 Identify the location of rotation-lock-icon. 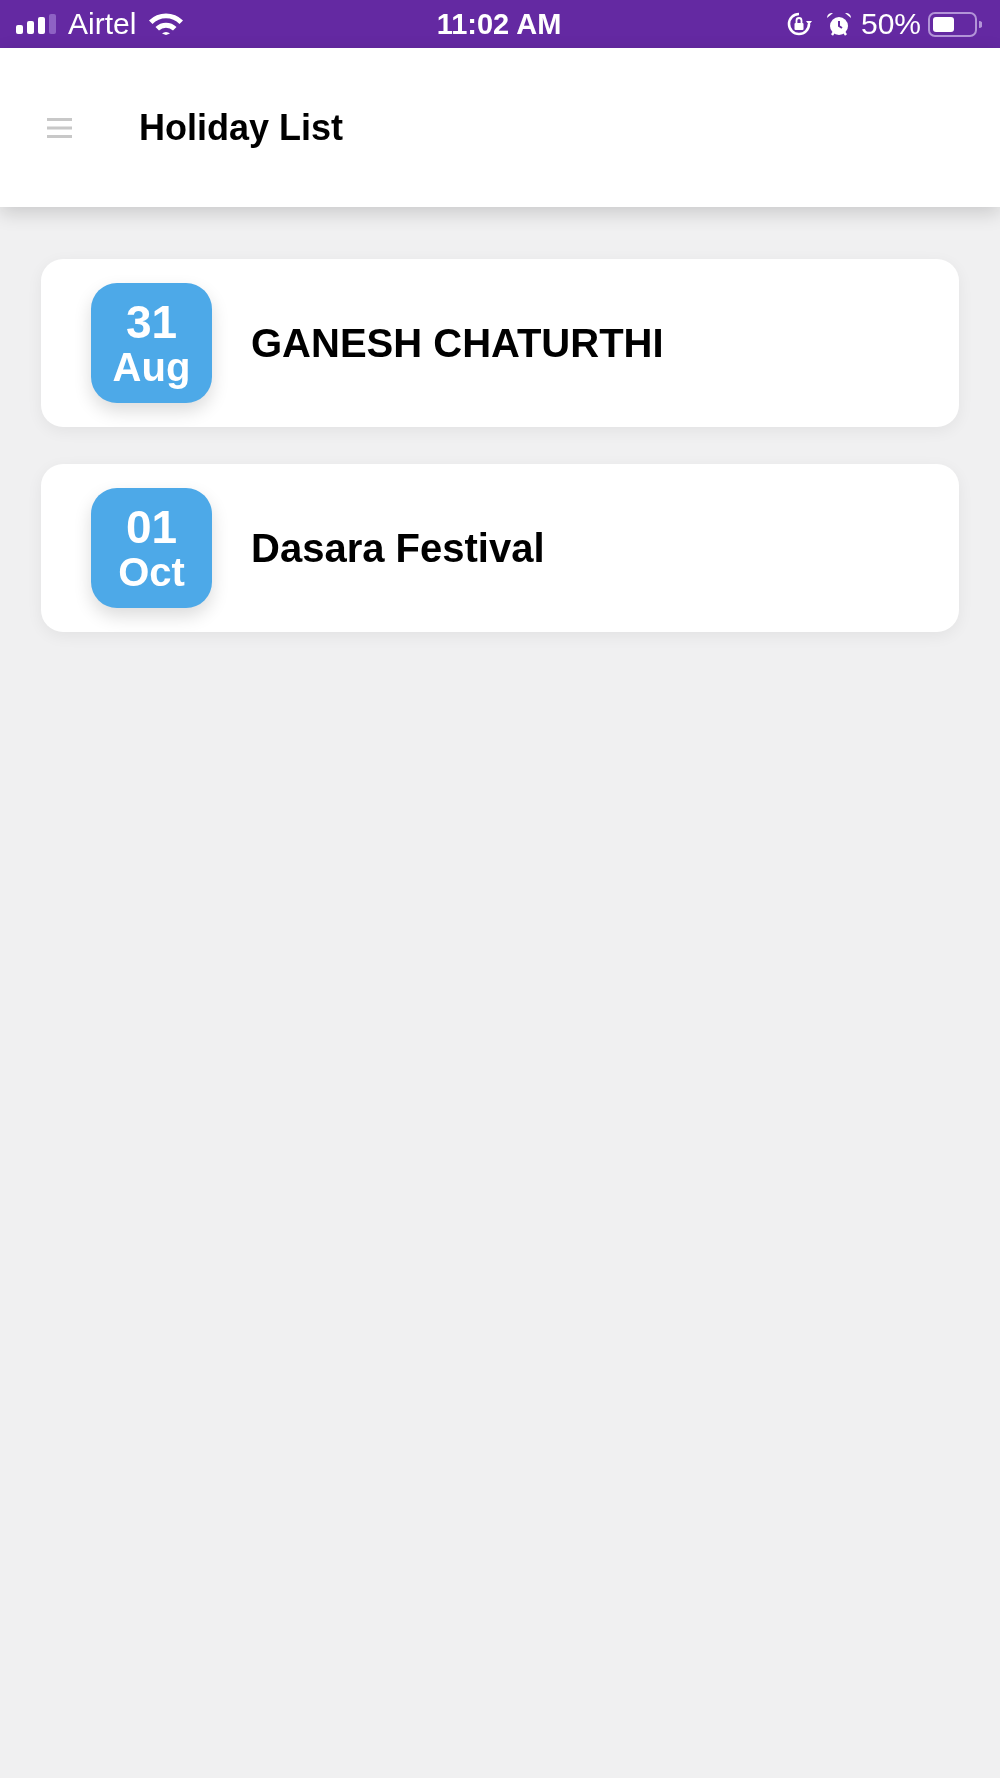
(799, 24).